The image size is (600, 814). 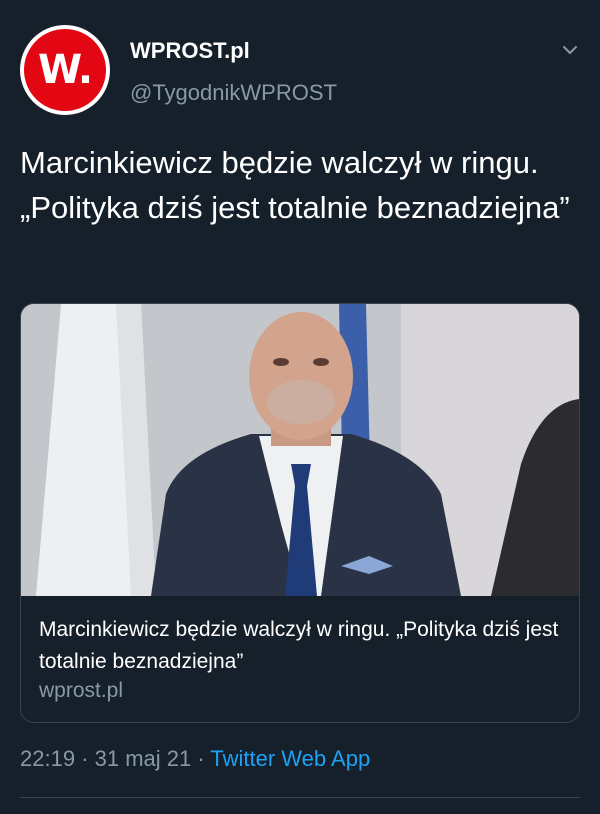 I want to click on tweet-meta: 22:19 · 31 maj 21 · Twitter Web App, so click(x=195, y=759).